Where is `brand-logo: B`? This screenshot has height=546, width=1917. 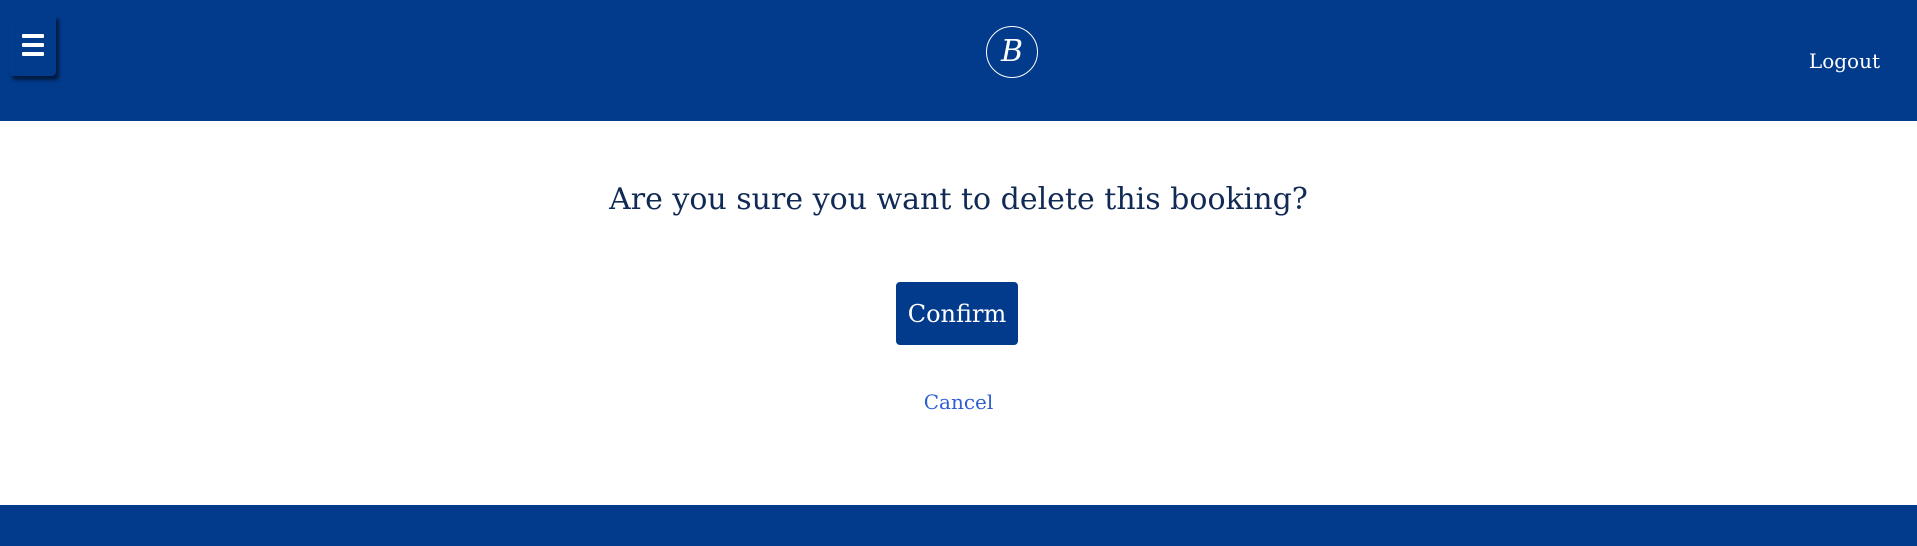 brand-logo: B is located at coordinates (1012, 52).